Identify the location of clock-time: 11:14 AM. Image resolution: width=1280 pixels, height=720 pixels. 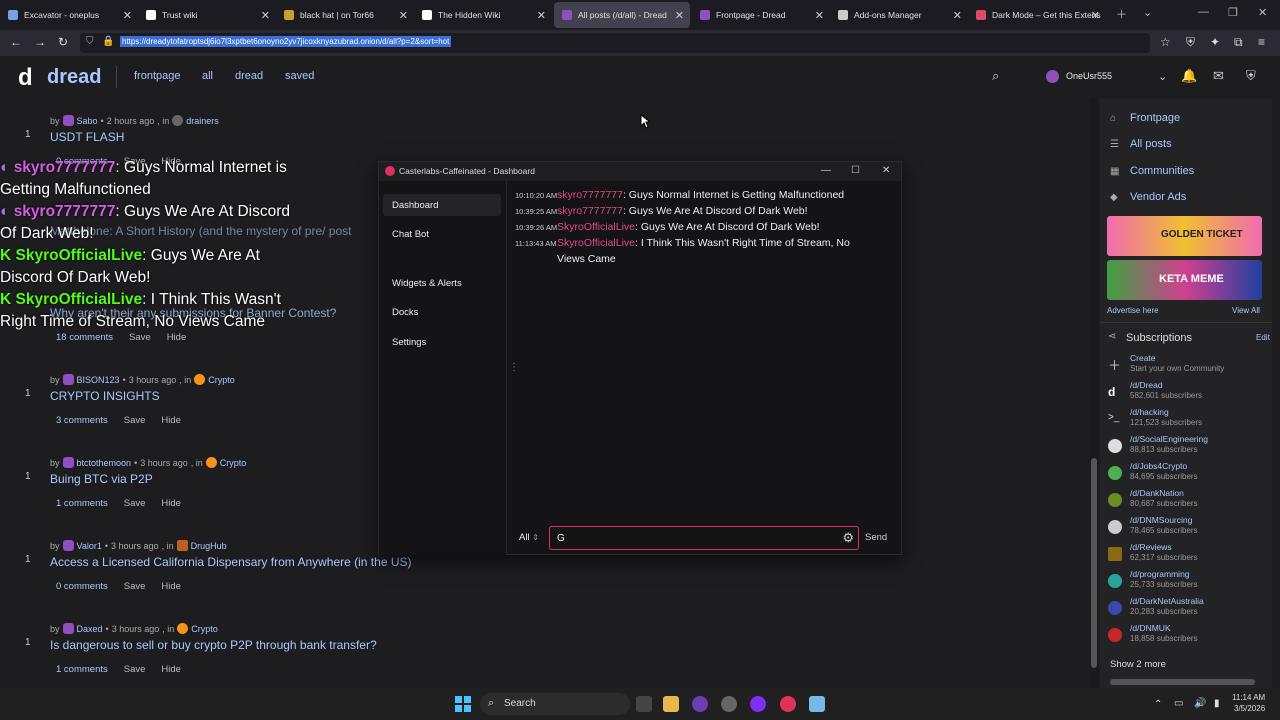
(1248, 697).